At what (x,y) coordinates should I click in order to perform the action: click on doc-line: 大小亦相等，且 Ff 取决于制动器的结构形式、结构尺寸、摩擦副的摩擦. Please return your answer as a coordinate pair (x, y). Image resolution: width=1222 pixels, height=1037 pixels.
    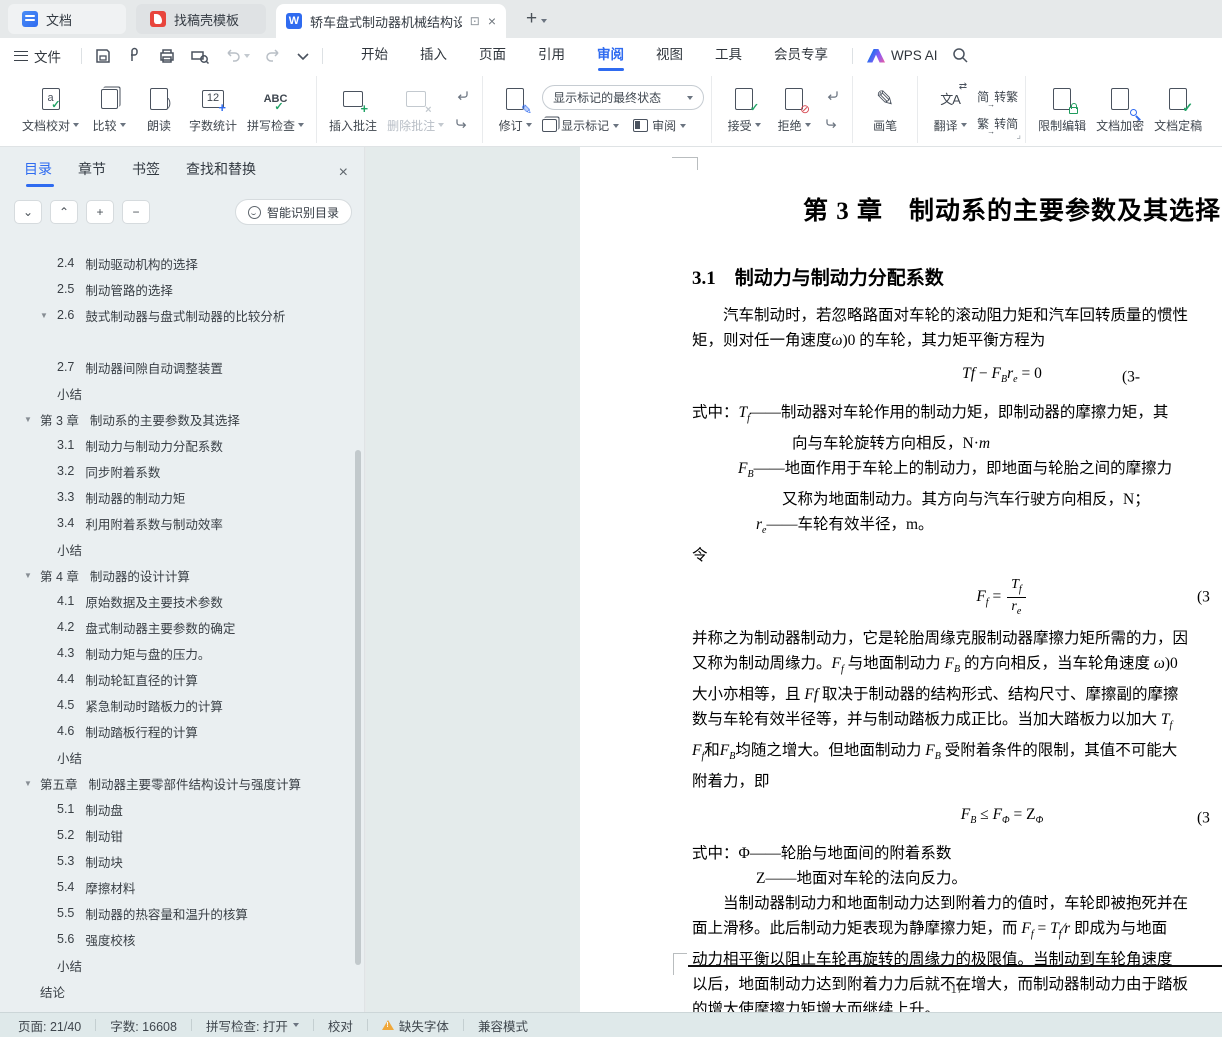
    Looking at the image, I should click on (957, 694).